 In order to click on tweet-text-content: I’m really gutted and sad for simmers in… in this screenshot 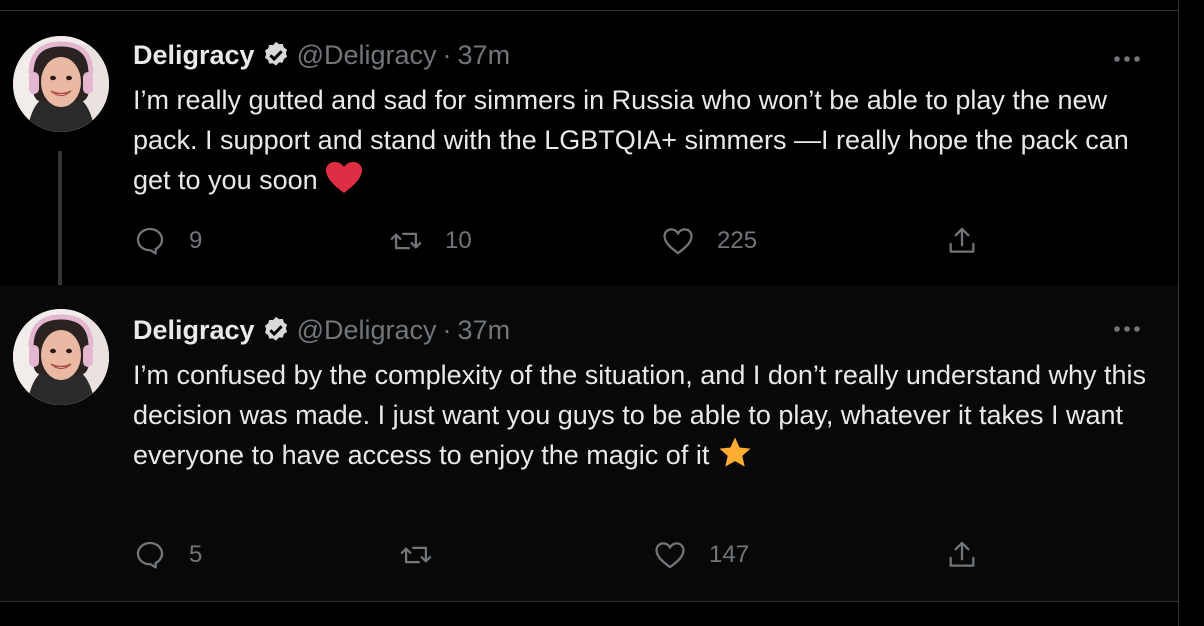, I will do `click(631, 140)`.